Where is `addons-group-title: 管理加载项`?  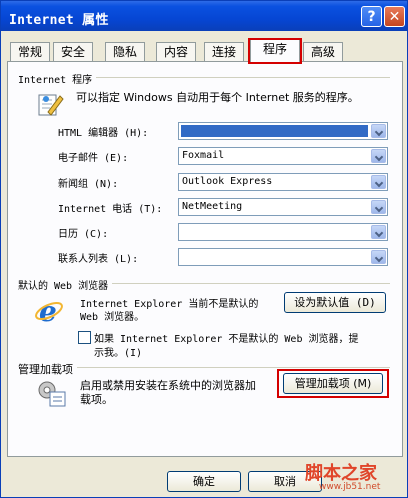
addons-group-title: 管理加载项 is located at coordinates (47, 369).